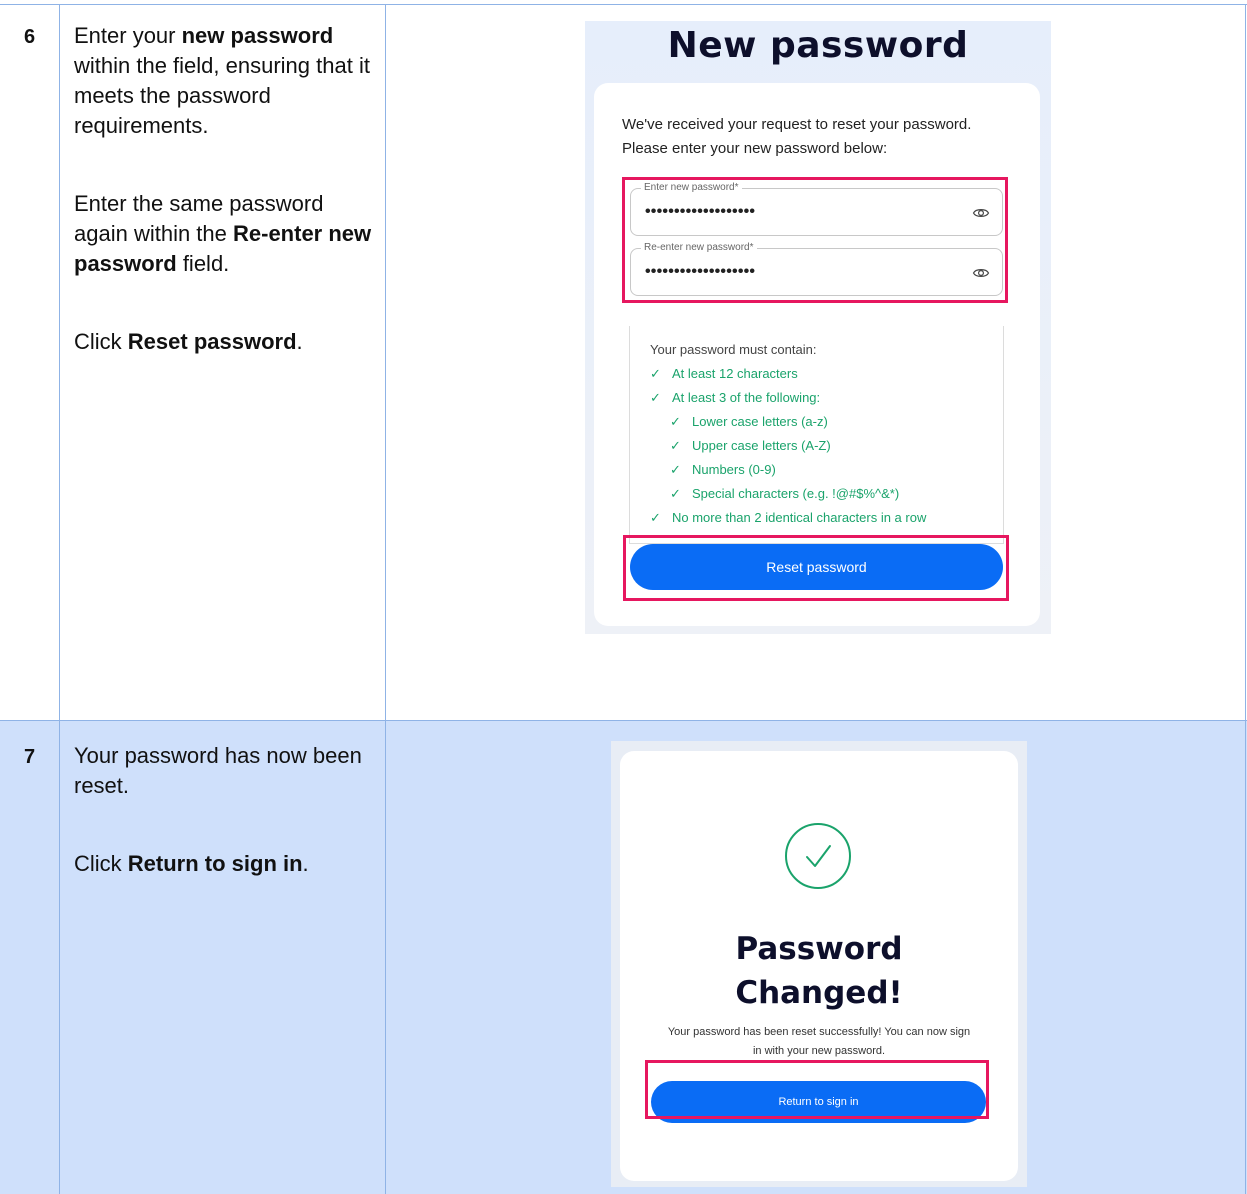  I want to click on instruction-bold: Reset password, so click(212, 341).